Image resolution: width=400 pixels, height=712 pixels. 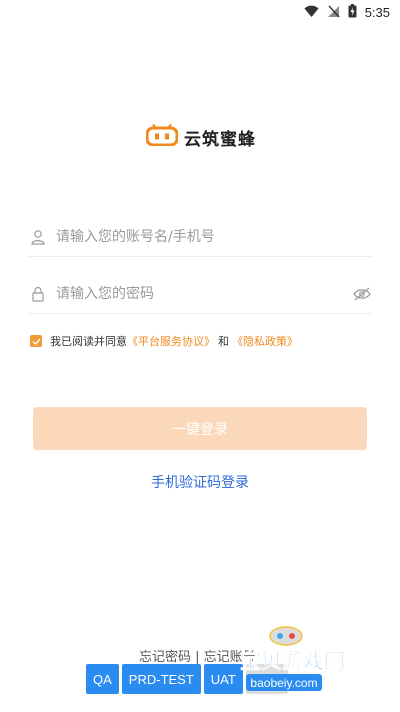 What do you see at coordinates (102, 679) in the screenshot?
I see `env-button-qa: QA` at bounding box center [102, 679].